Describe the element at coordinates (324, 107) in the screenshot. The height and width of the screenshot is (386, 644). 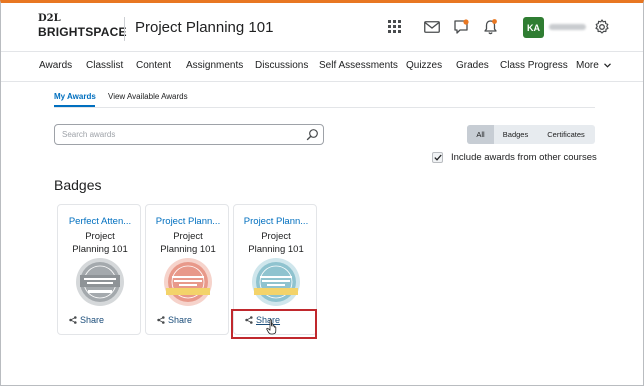
I see `tabs-divider` at that location.